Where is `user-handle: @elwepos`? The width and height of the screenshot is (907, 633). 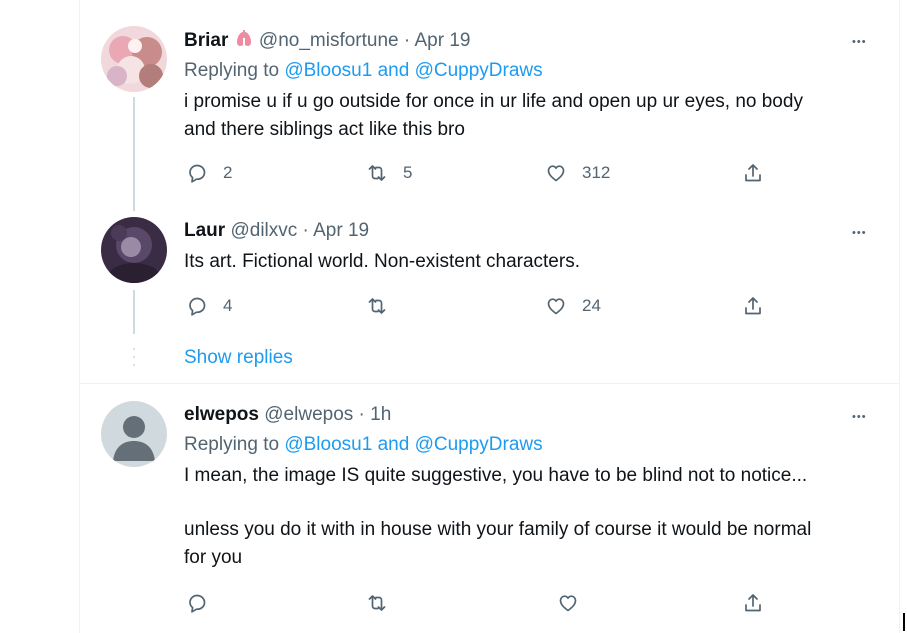 user-handle: @elwepos is located at coordinates (308, 414).